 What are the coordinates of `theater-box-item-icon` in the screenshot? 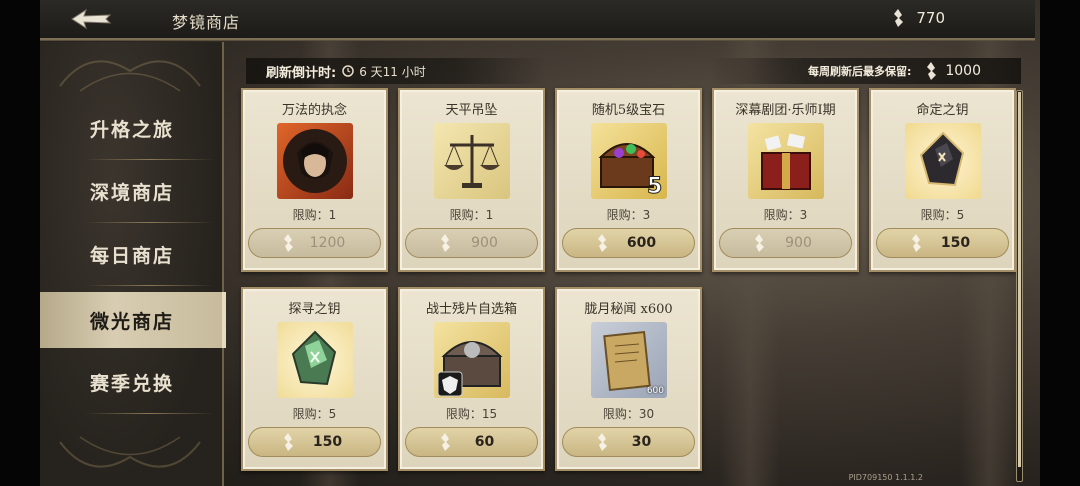 It's located at (786, 161).